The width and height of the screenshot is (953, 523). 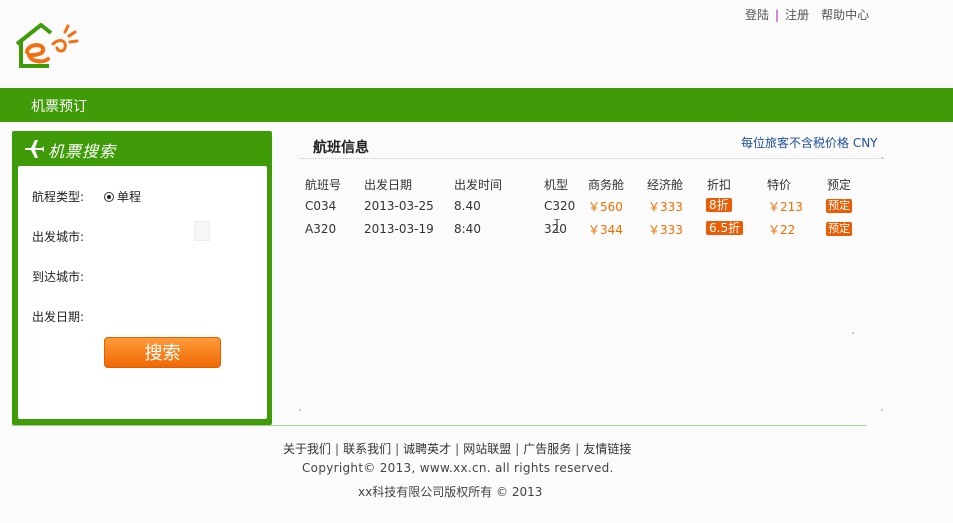 What do you see at coordinates (797, 14) in the screenshot?
I see `register-link: 注册` at bounding box center [797, 14].